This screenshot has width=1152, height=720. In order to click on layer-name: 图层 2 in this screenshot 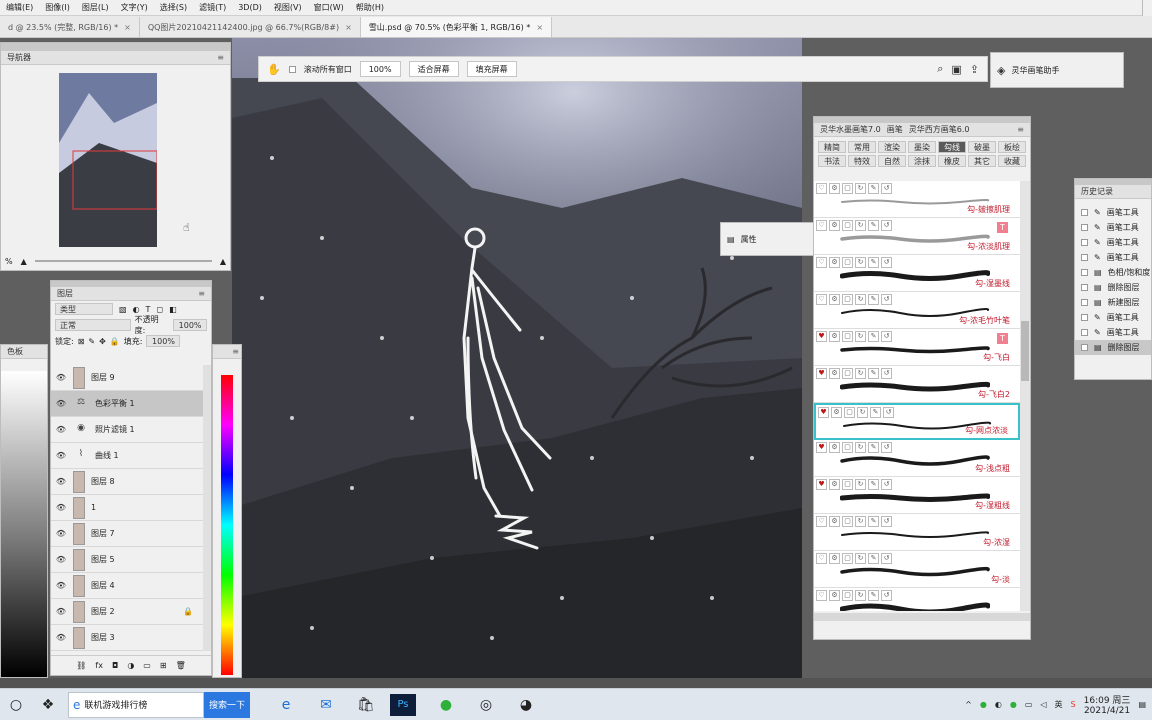, I will do `click(103, 611)`.